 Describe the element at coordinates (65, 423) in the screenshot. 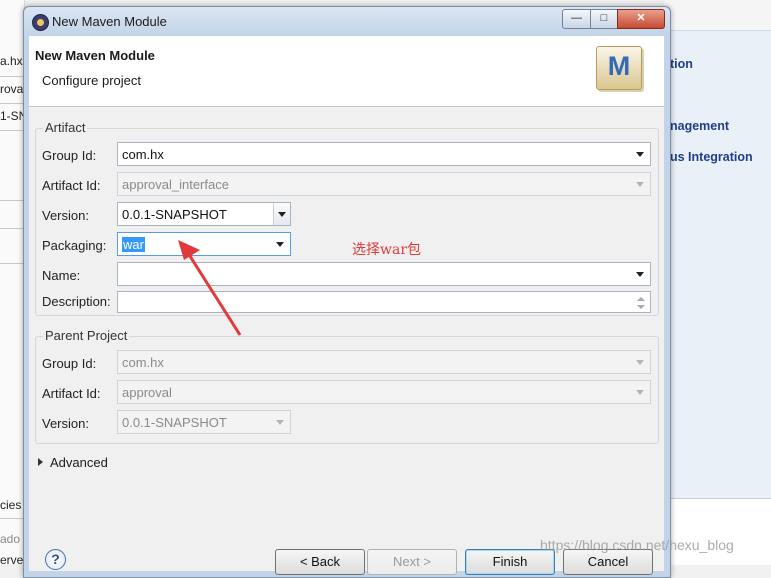

I see `parent-version-label: Version:` at that location.